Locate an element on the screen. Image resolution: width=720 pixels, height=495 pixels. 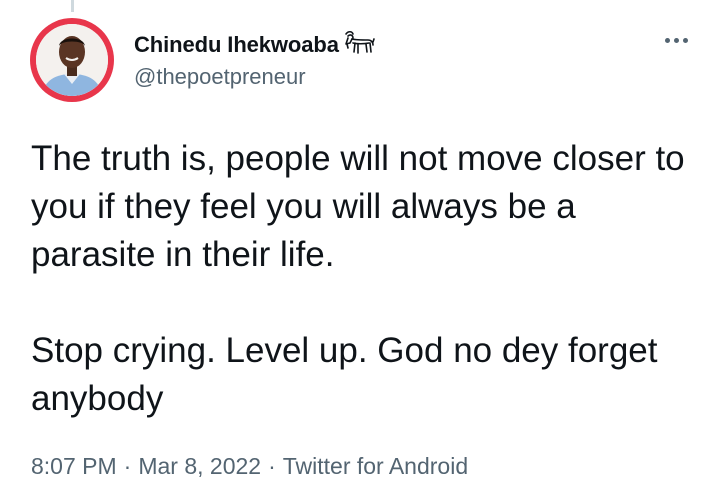
tweet-meta: 8:07 PM · Mar 8, 2022 · Twitter for Android is located at coordinates (249, 466).